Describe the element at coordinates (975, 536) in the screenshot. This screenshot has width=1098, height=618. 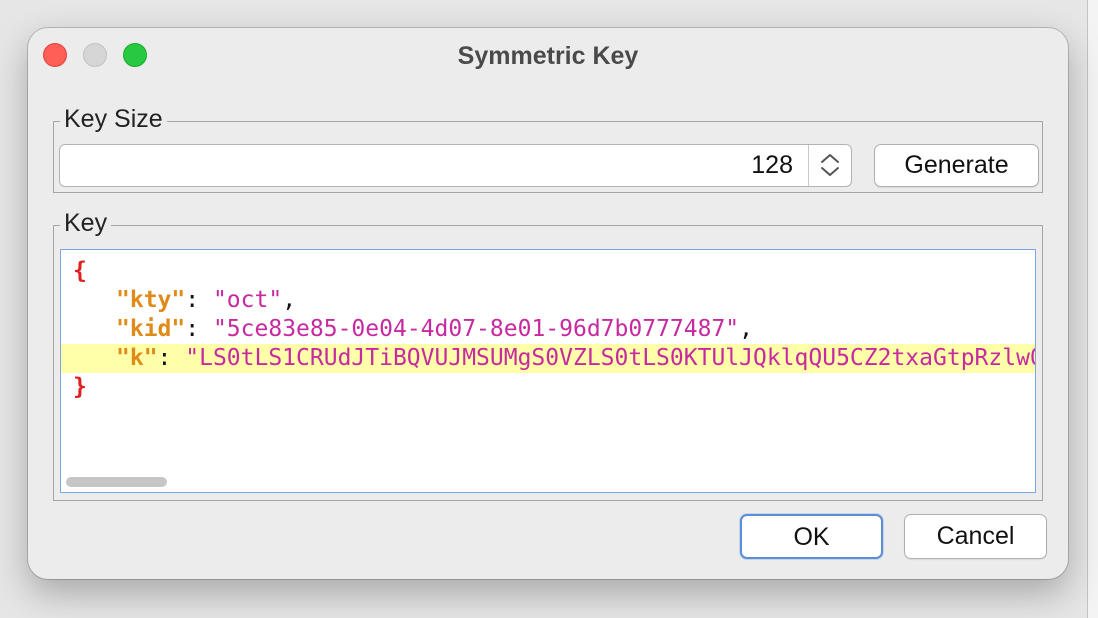
I see `cancel-button: Cancel` at that location.